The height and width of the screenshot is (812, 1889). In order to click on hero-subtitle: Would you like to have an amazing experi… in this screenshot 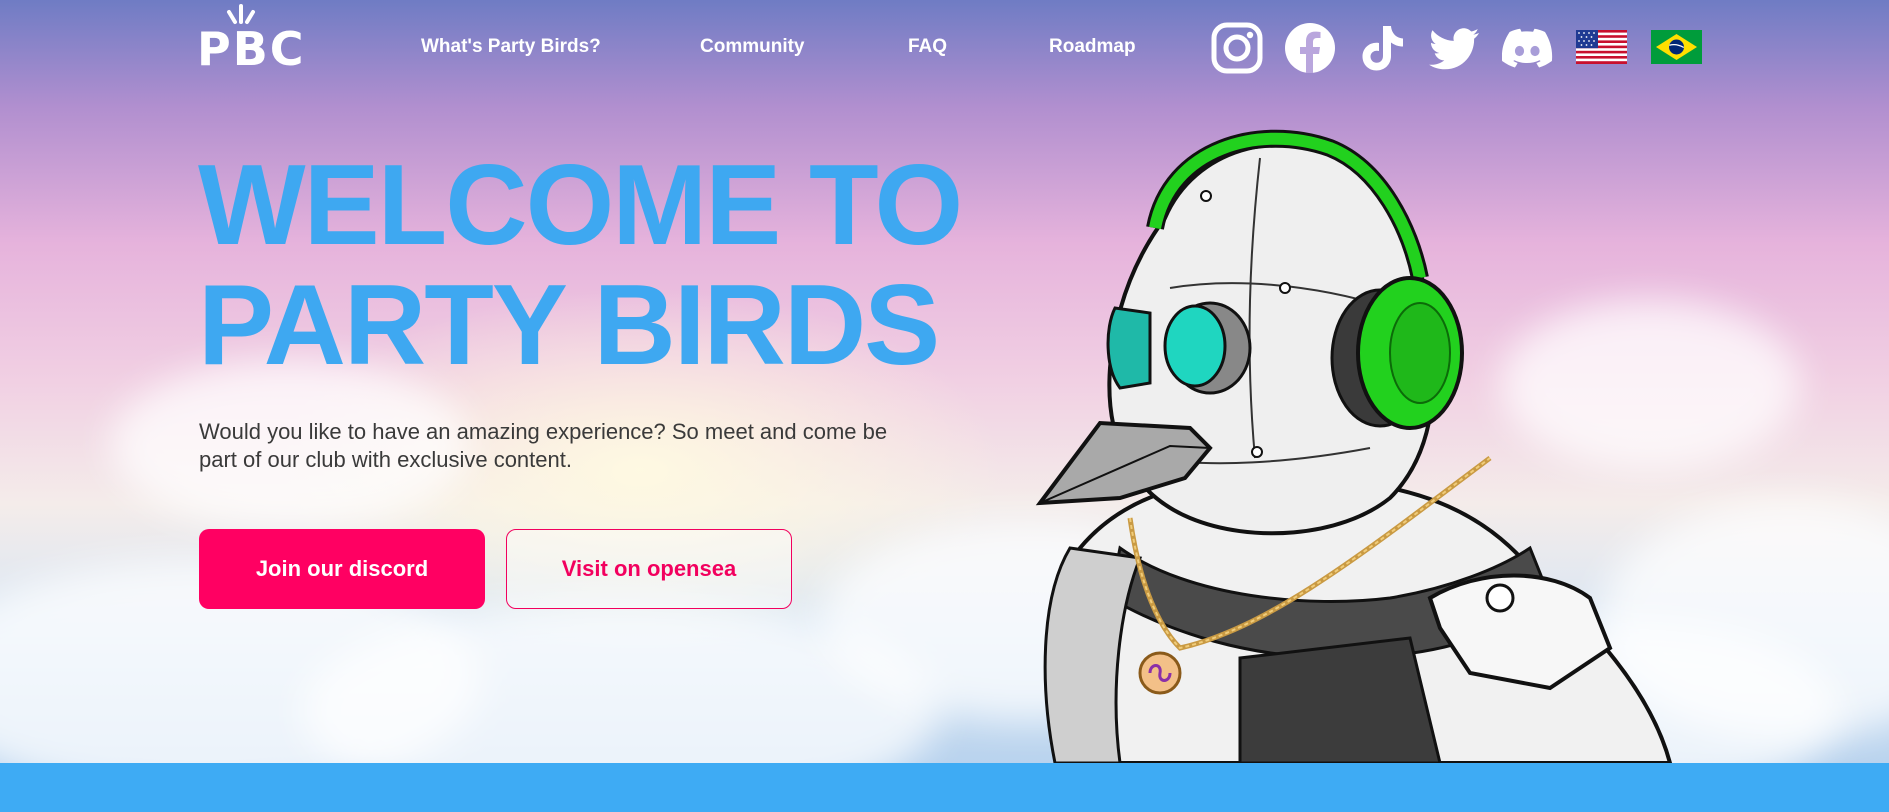, I will do `click(543, 445)`.